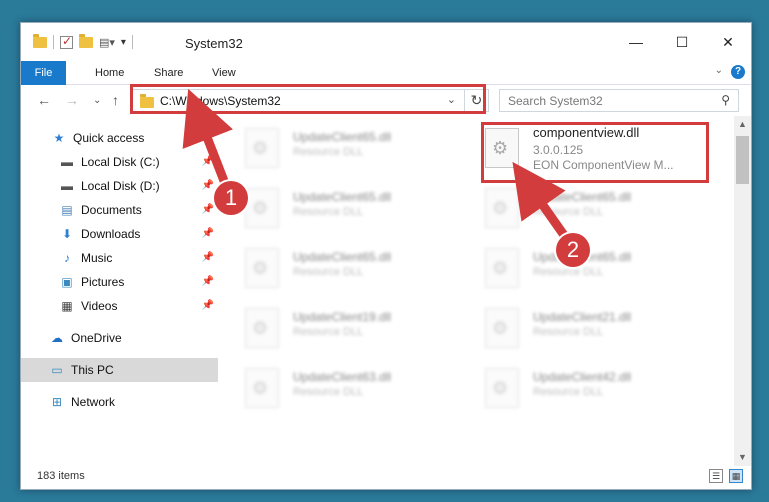  I want to click on computer-icon: ▭, so click(57, 370).